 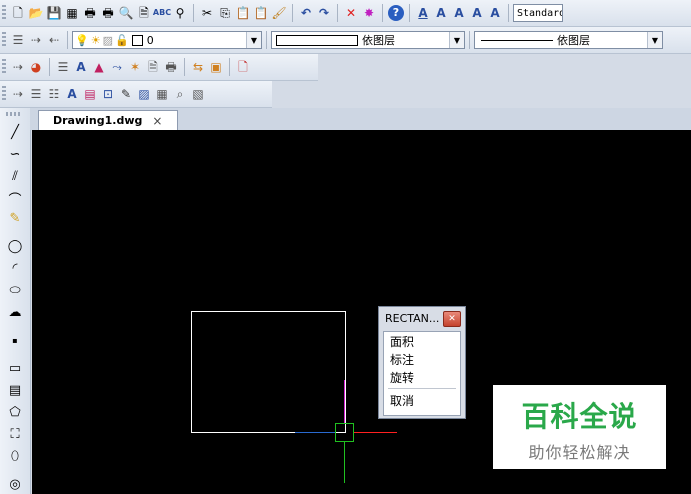 I want to click on polyline-edit-icon: ⇆, so click(x=198, y=67).